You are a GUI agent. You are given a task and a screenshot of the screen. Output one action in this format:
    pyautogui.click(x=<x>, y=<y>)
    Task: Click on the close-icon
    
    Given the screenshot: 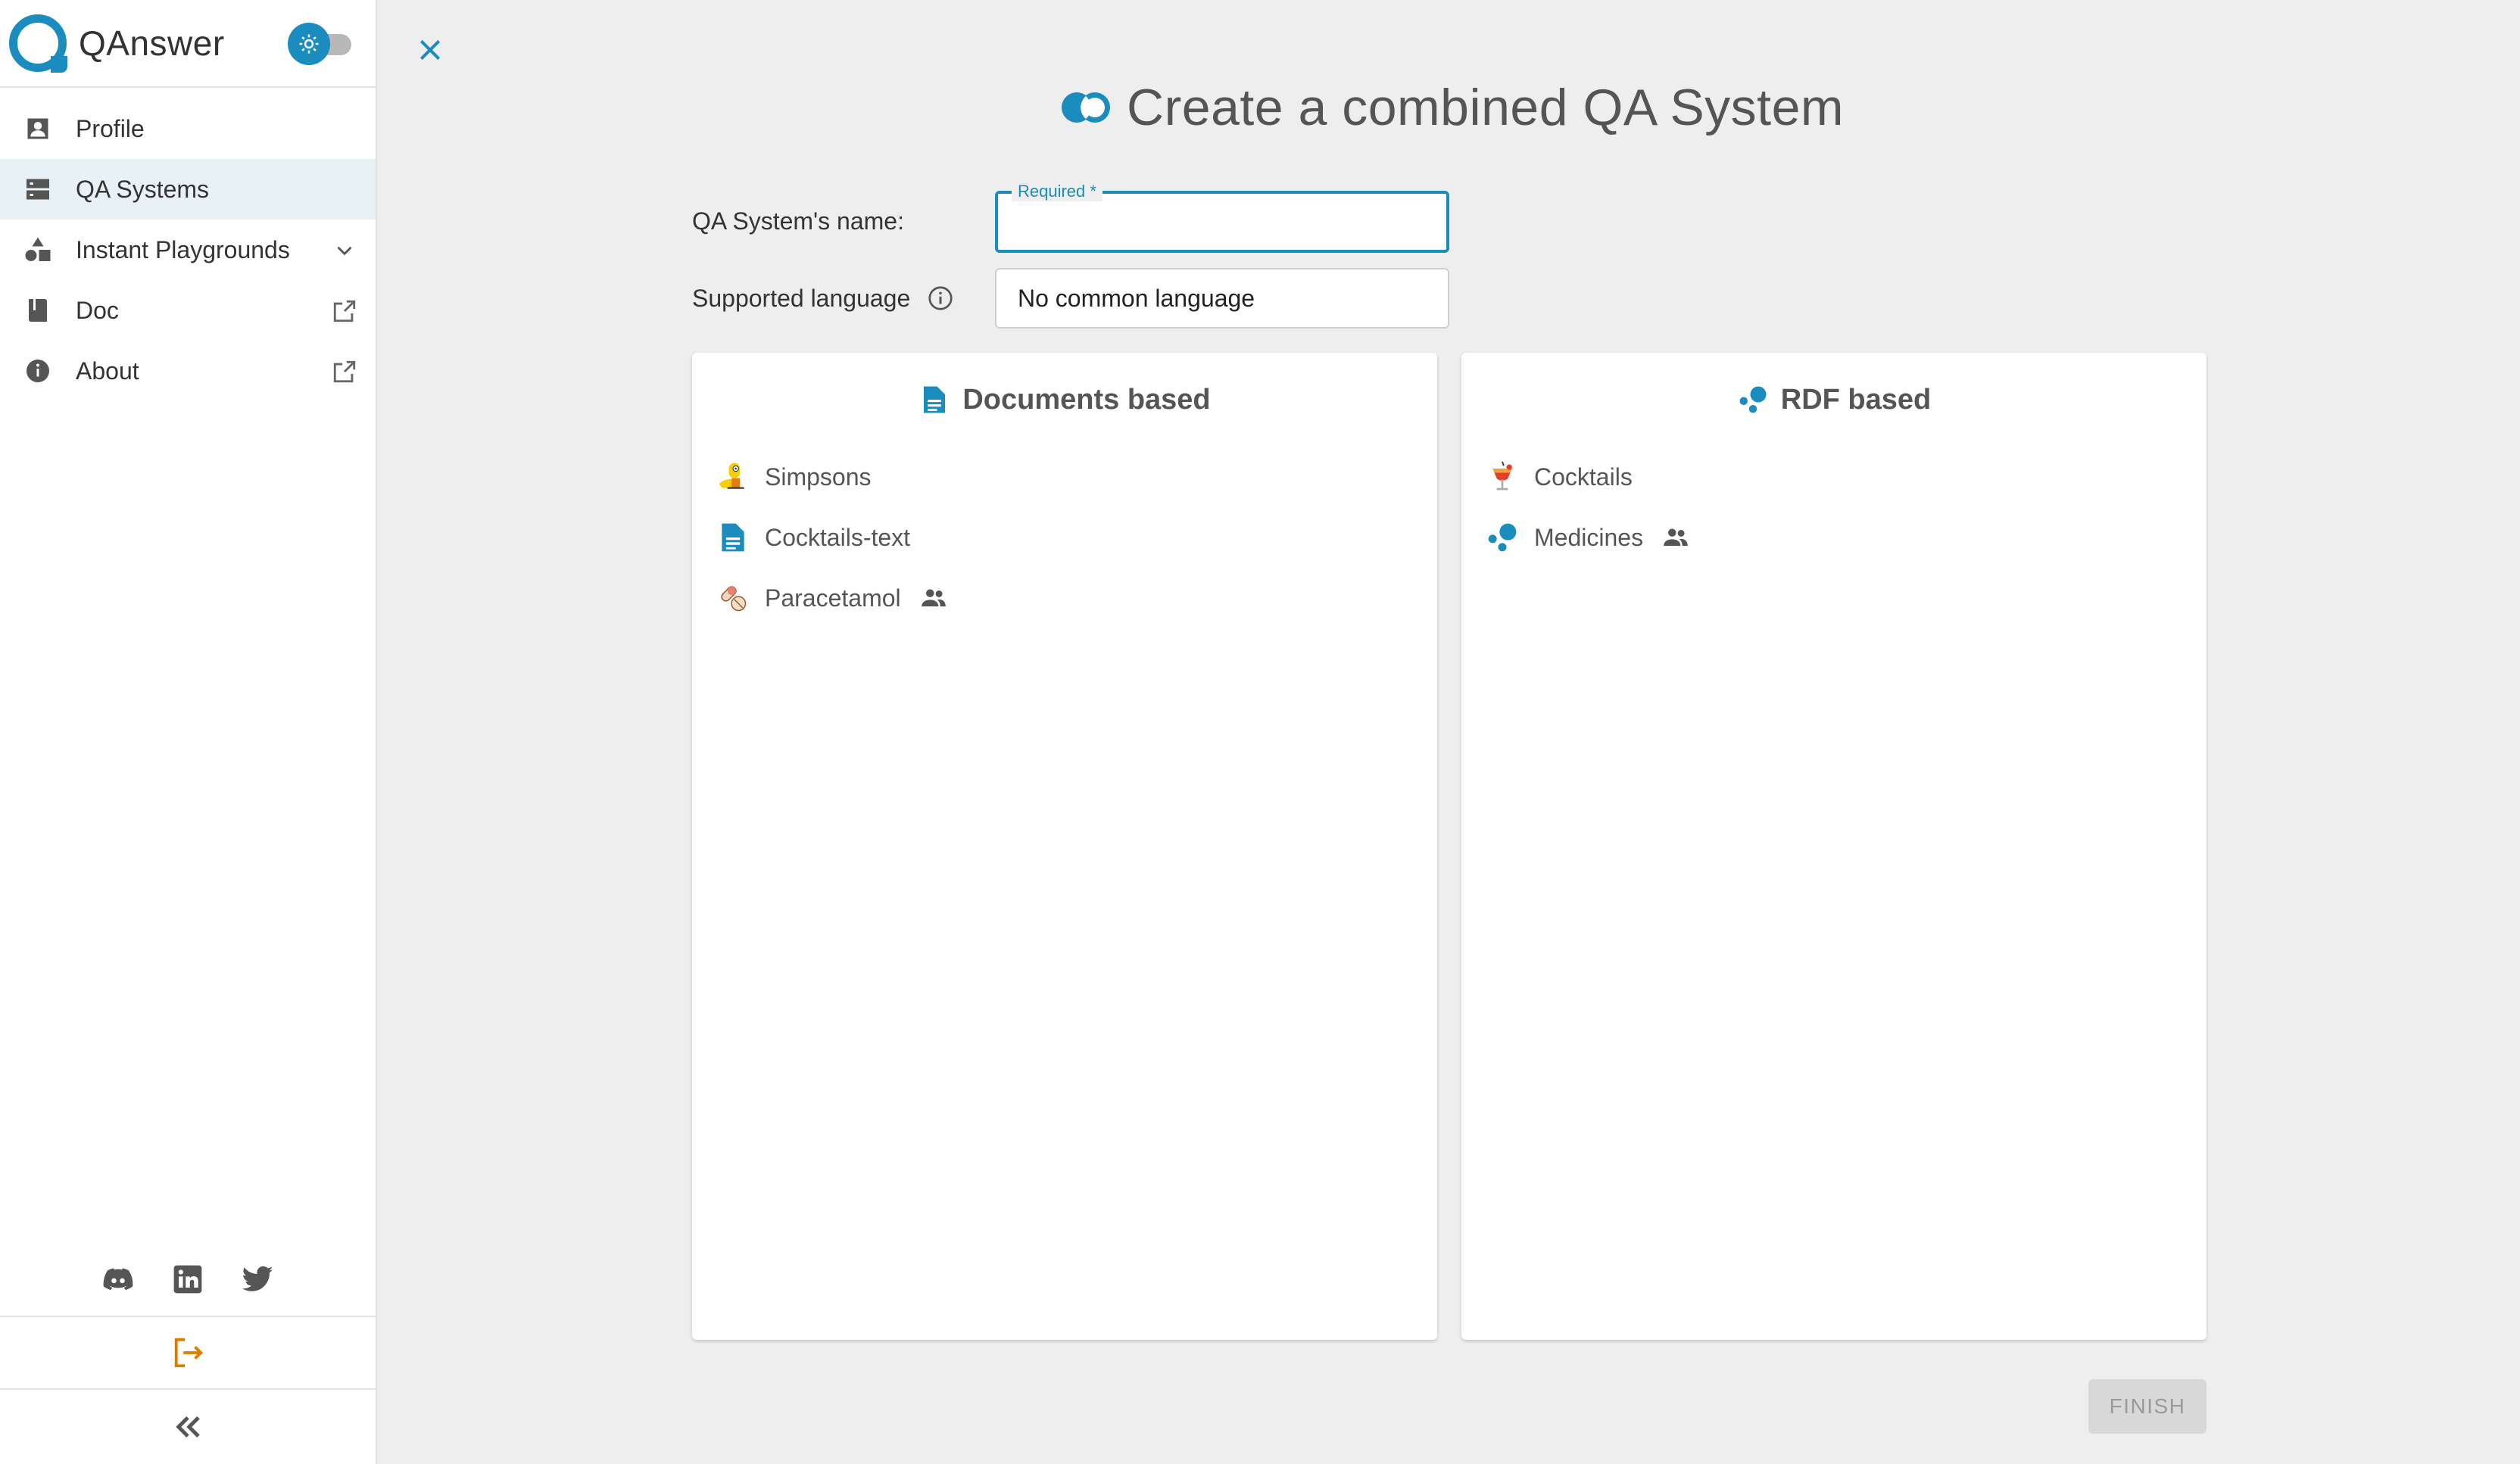 What is the action you would take?
    pyautogui.click(x=430, y=50)
    